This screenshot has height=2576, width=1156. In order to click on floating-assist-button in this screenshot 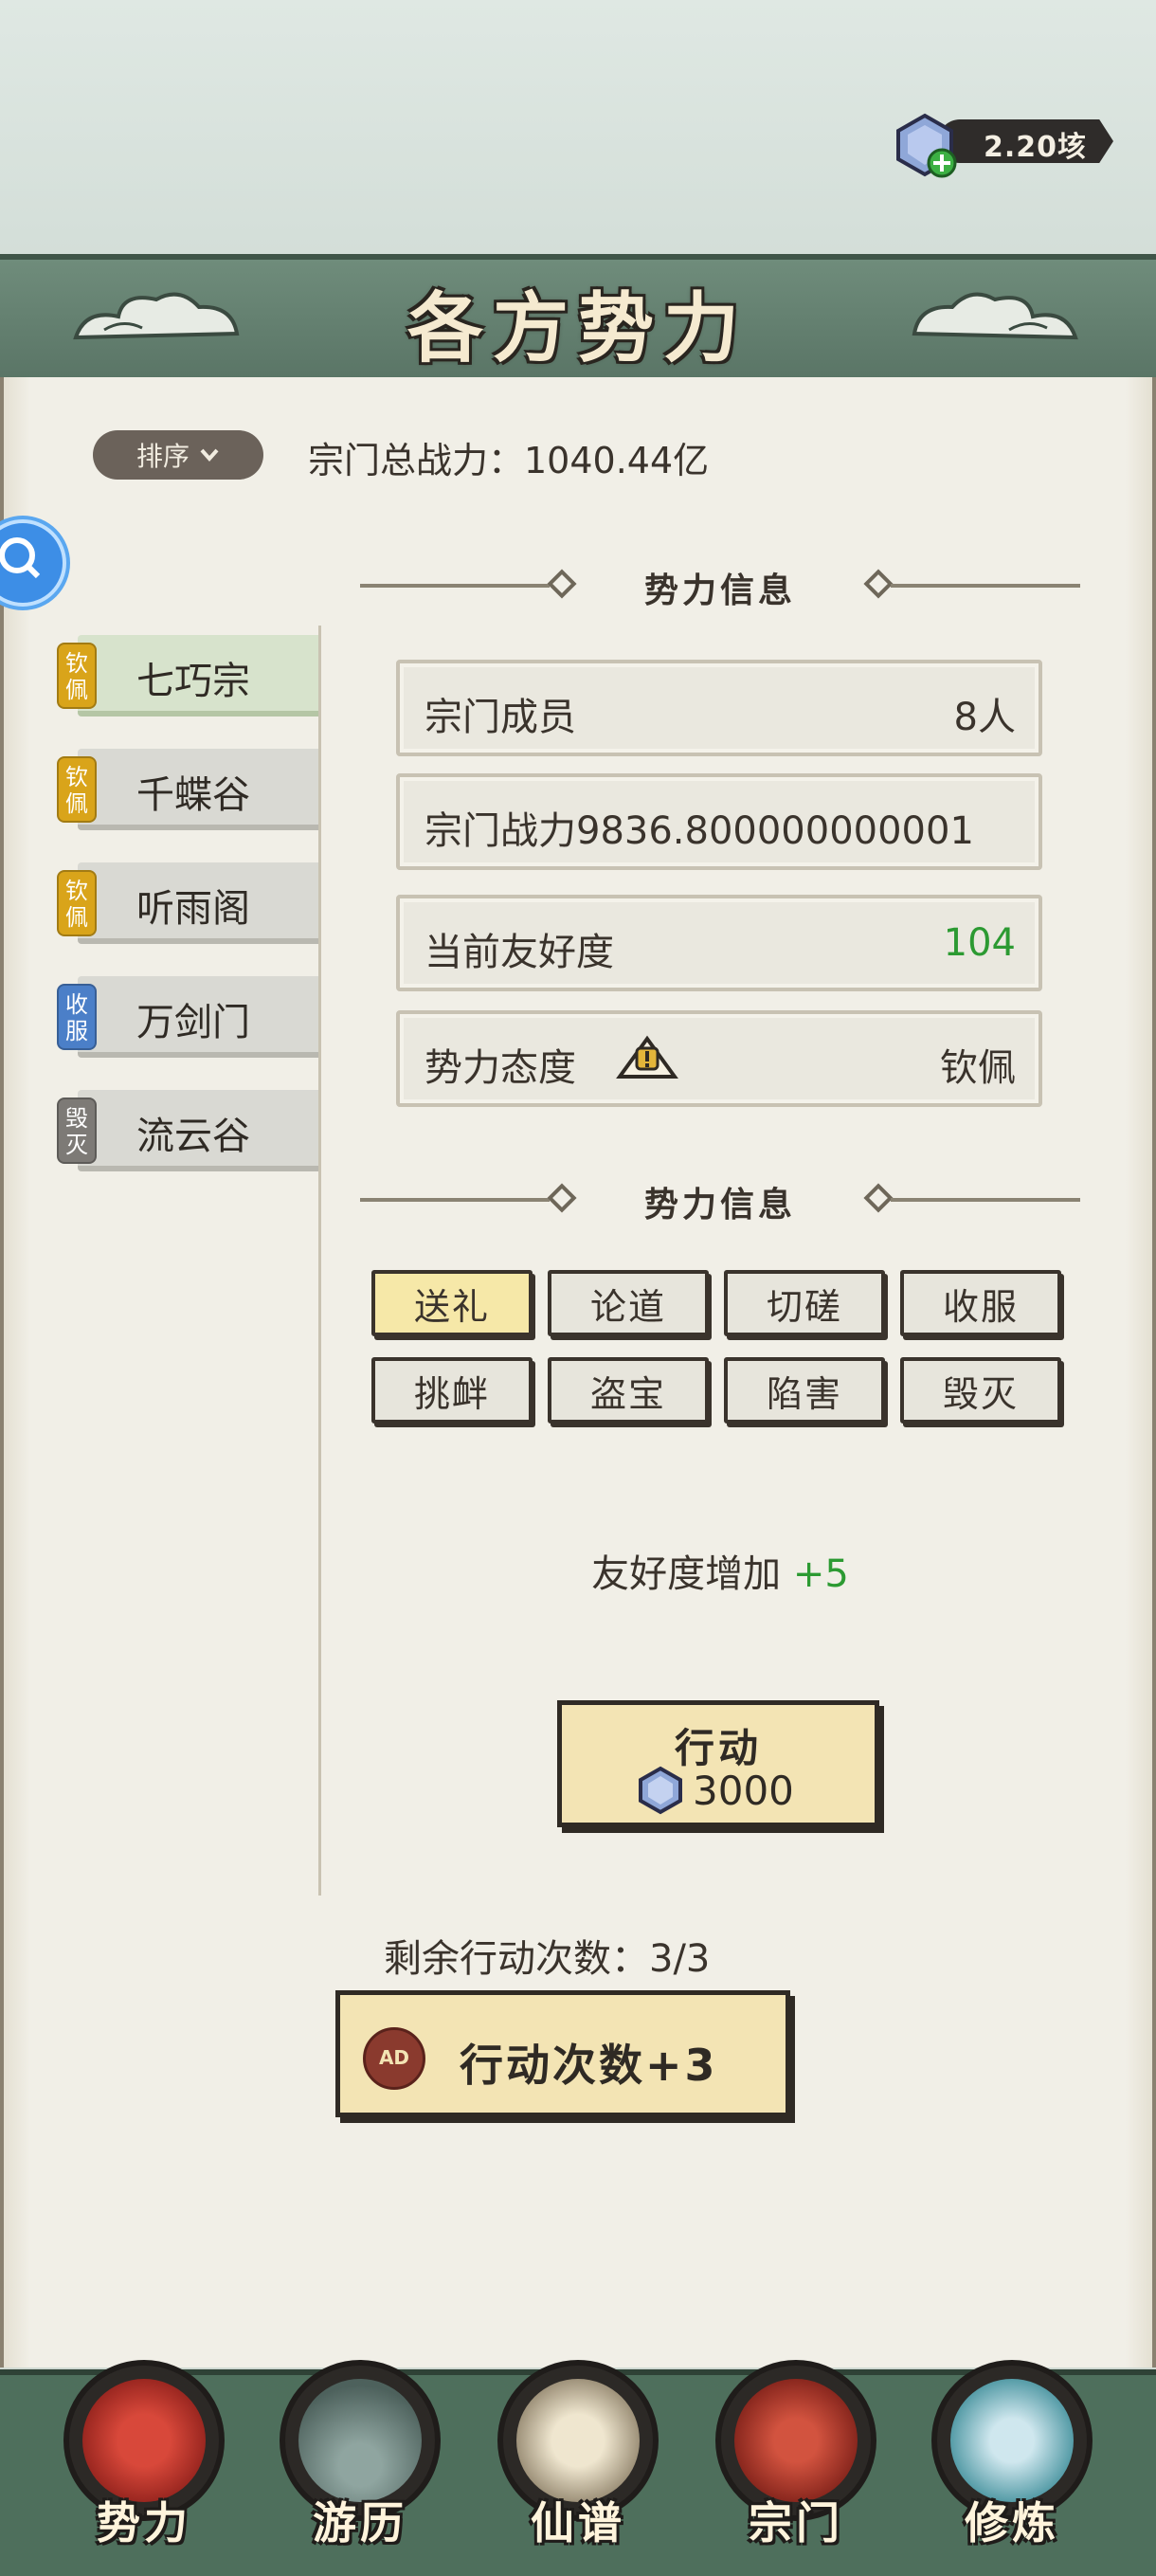, I will do `click(33, 563)`.